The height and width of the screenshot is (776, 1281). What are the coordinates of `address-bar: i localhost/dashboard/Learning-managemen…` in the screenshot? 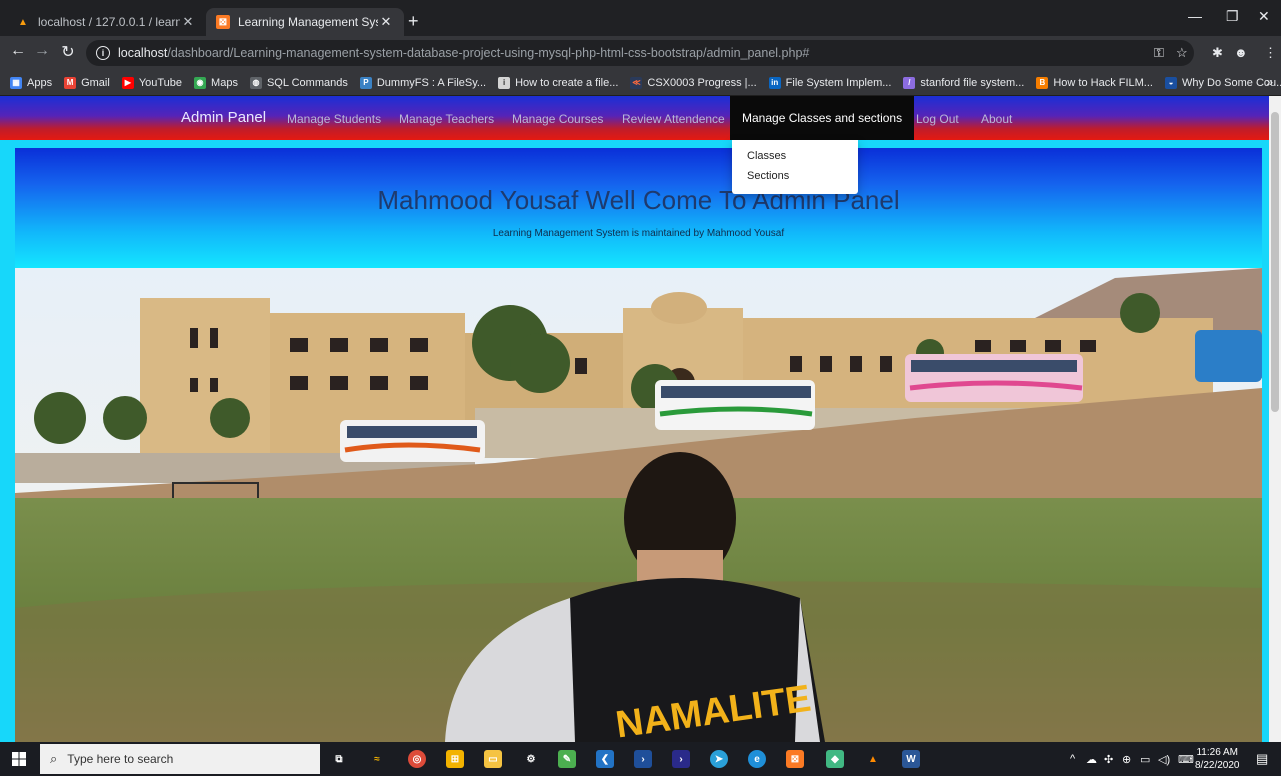 It's located at (640, 53).